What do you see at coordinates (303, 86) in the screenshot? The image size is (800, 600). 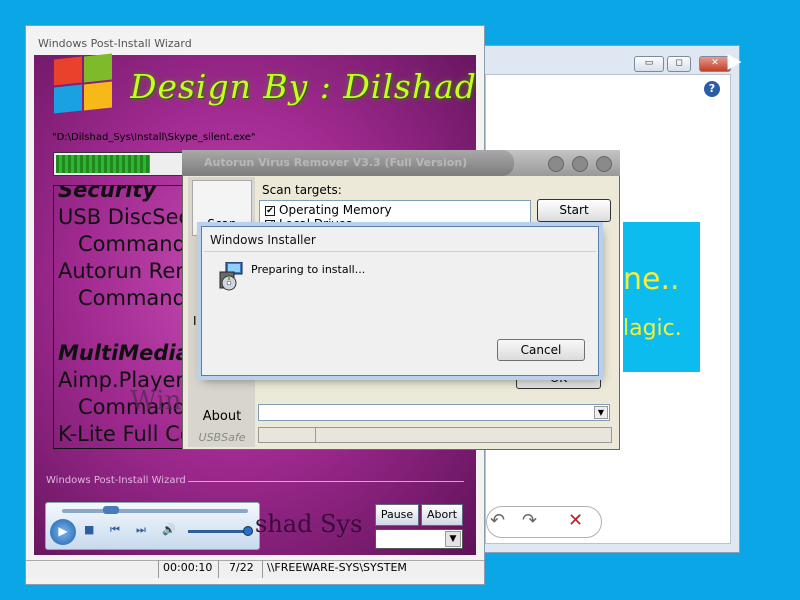 I see `banner-text: Design By : Dilshad Sys 2` at bounding box center [303, 86].